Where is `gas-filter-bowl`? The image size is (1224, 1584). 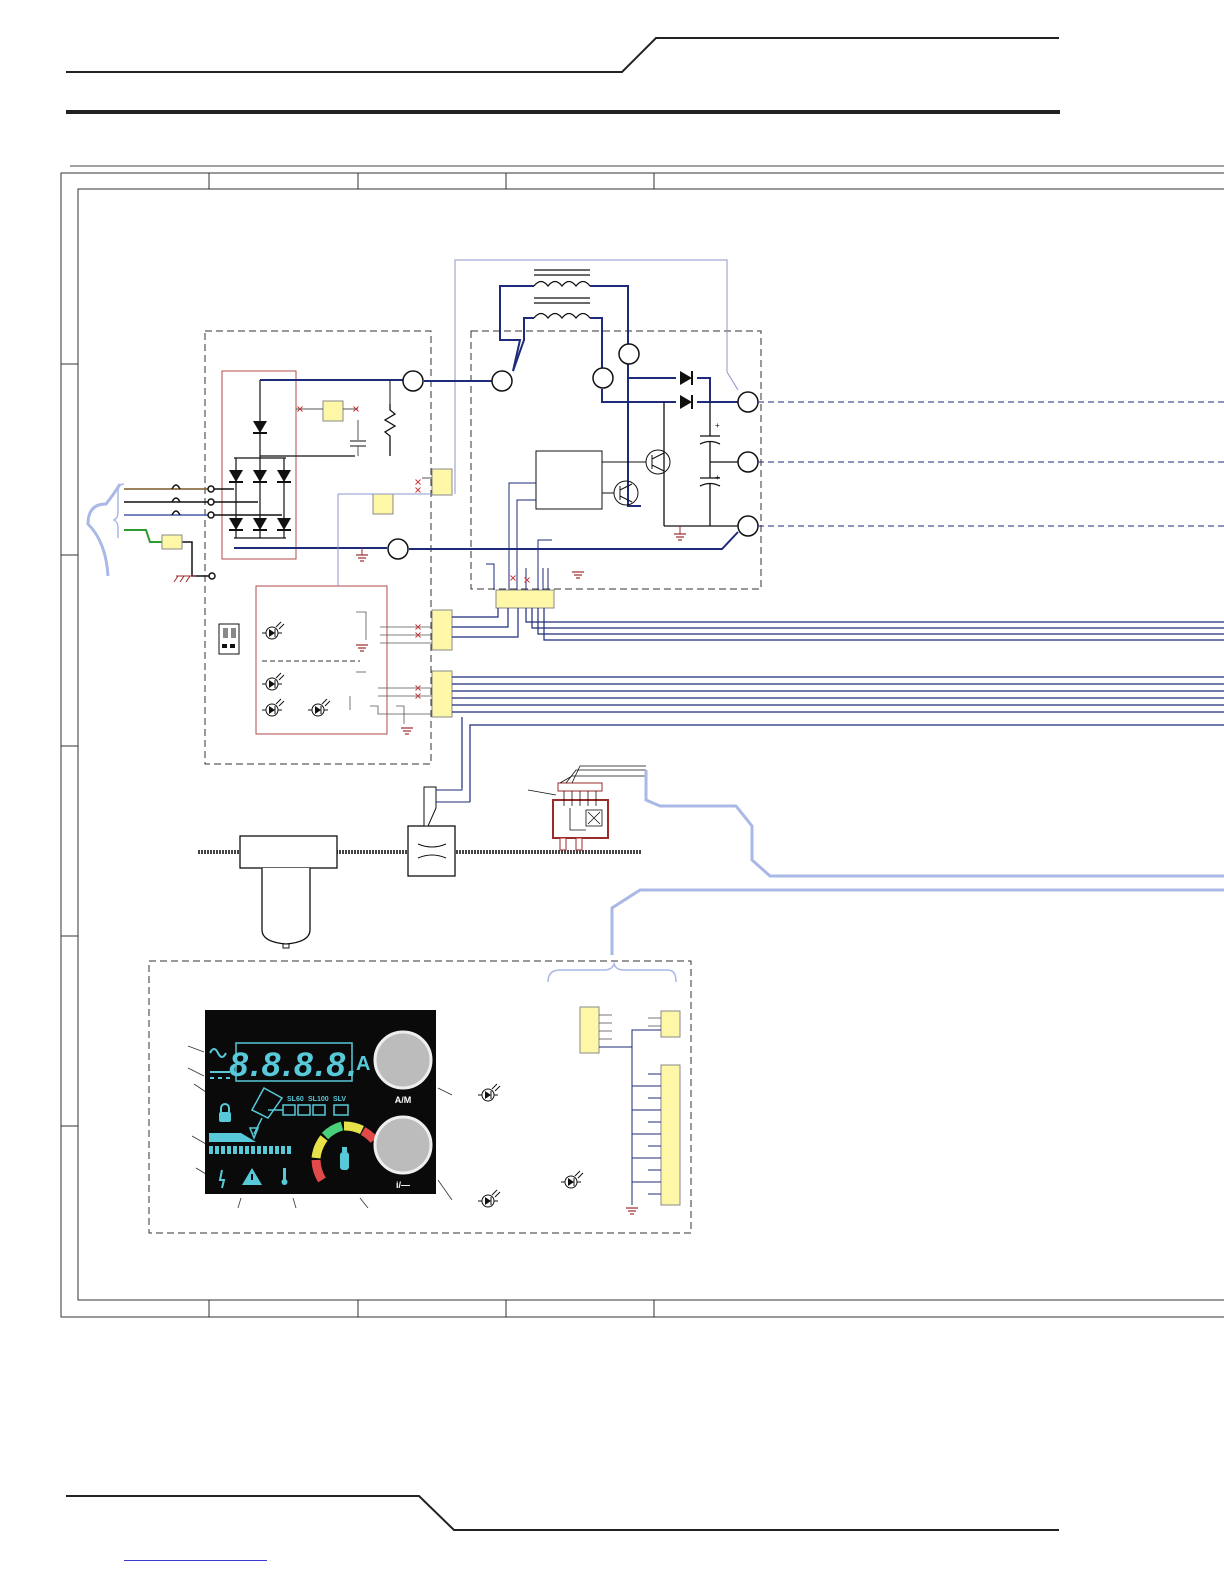
gas-filter-bowl is located at coordinates (286, 906).